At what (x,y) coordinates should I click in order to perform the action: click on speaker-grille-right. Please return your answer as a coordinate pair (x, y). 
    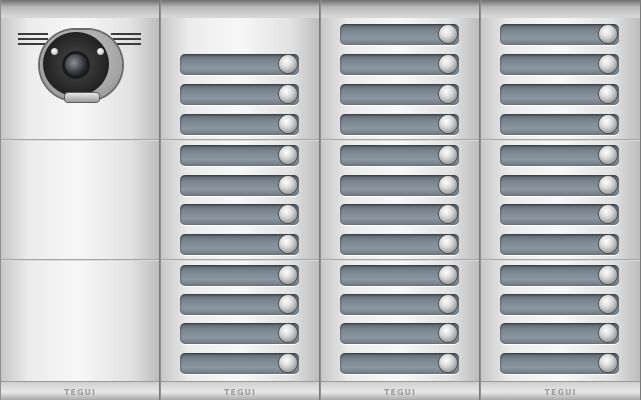
    Looking at the image, I should click on (126, 34).